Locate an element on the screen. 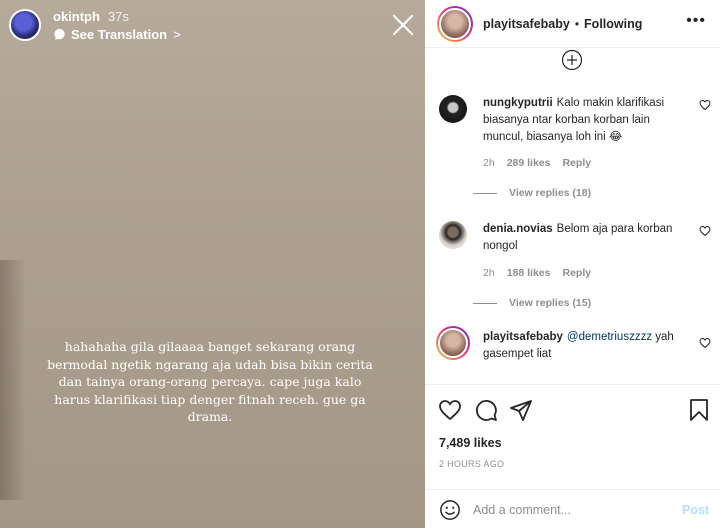 The width and height of the screenshot is (720, 528). comment-body: denia.novias Belom aja para korban nongol is located at coordinates (588, 238).